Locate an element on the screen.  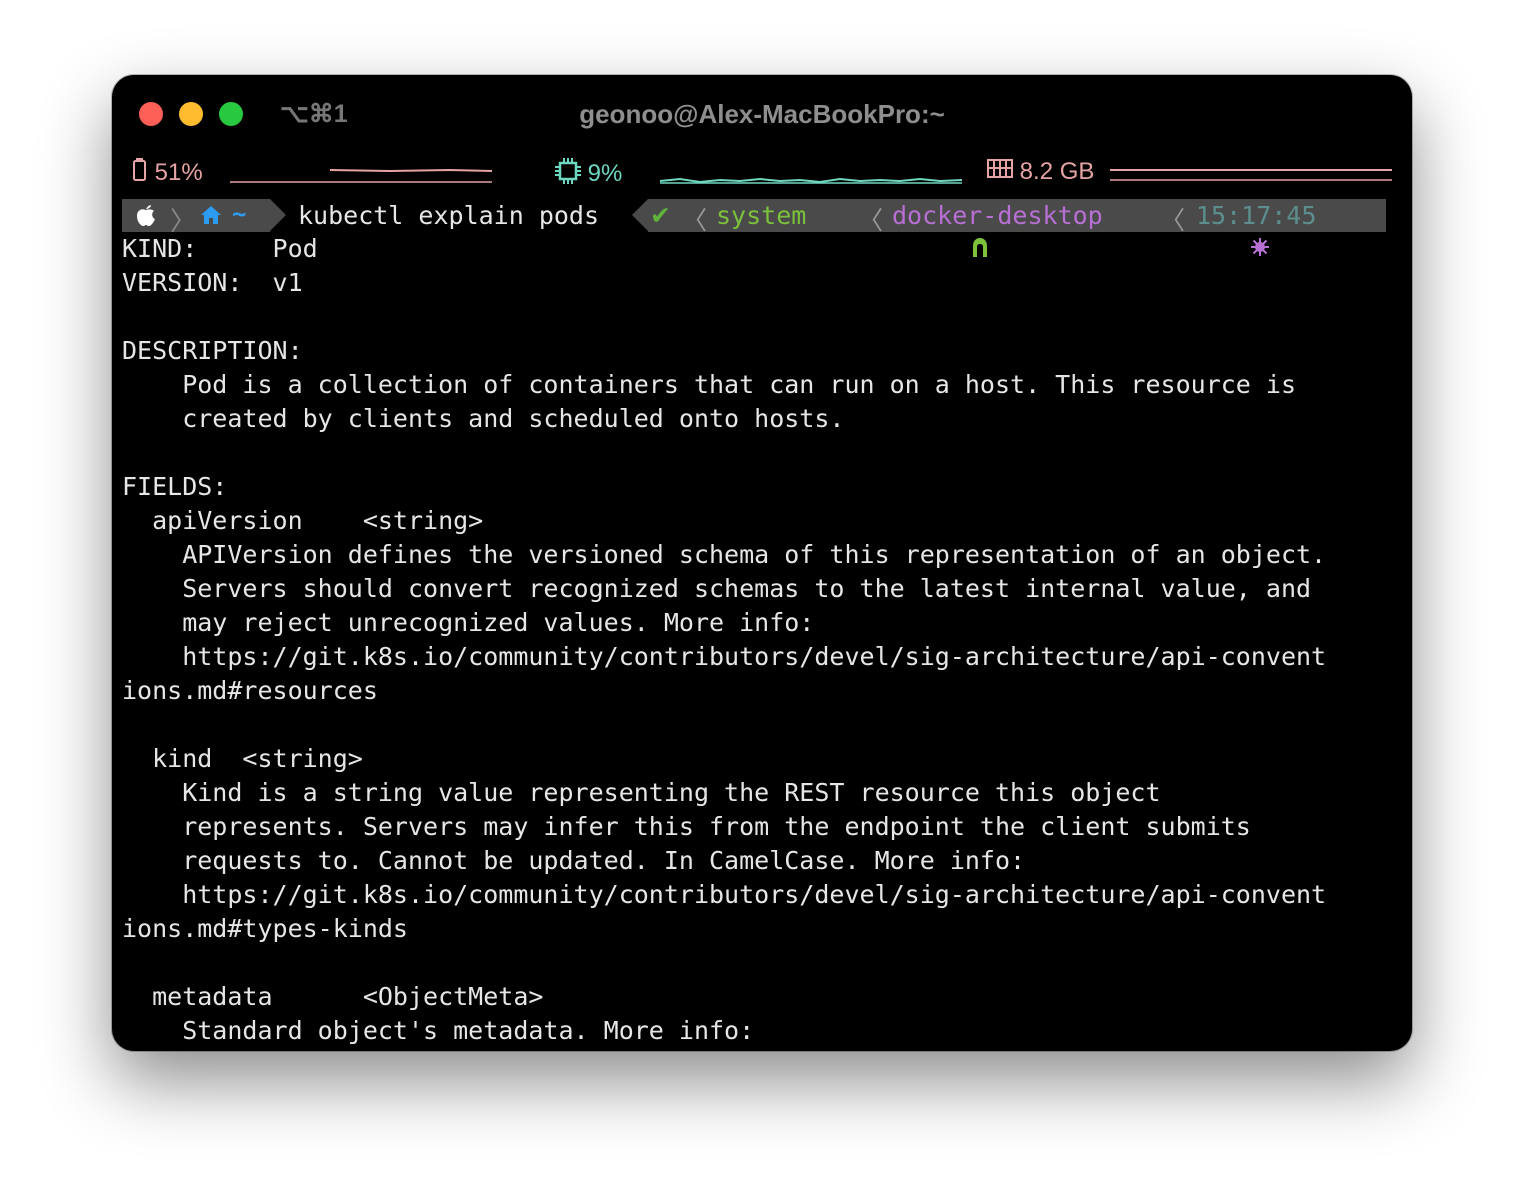
output-line: Standard object's metadata. More info: is located at coordinates (438, 1030).